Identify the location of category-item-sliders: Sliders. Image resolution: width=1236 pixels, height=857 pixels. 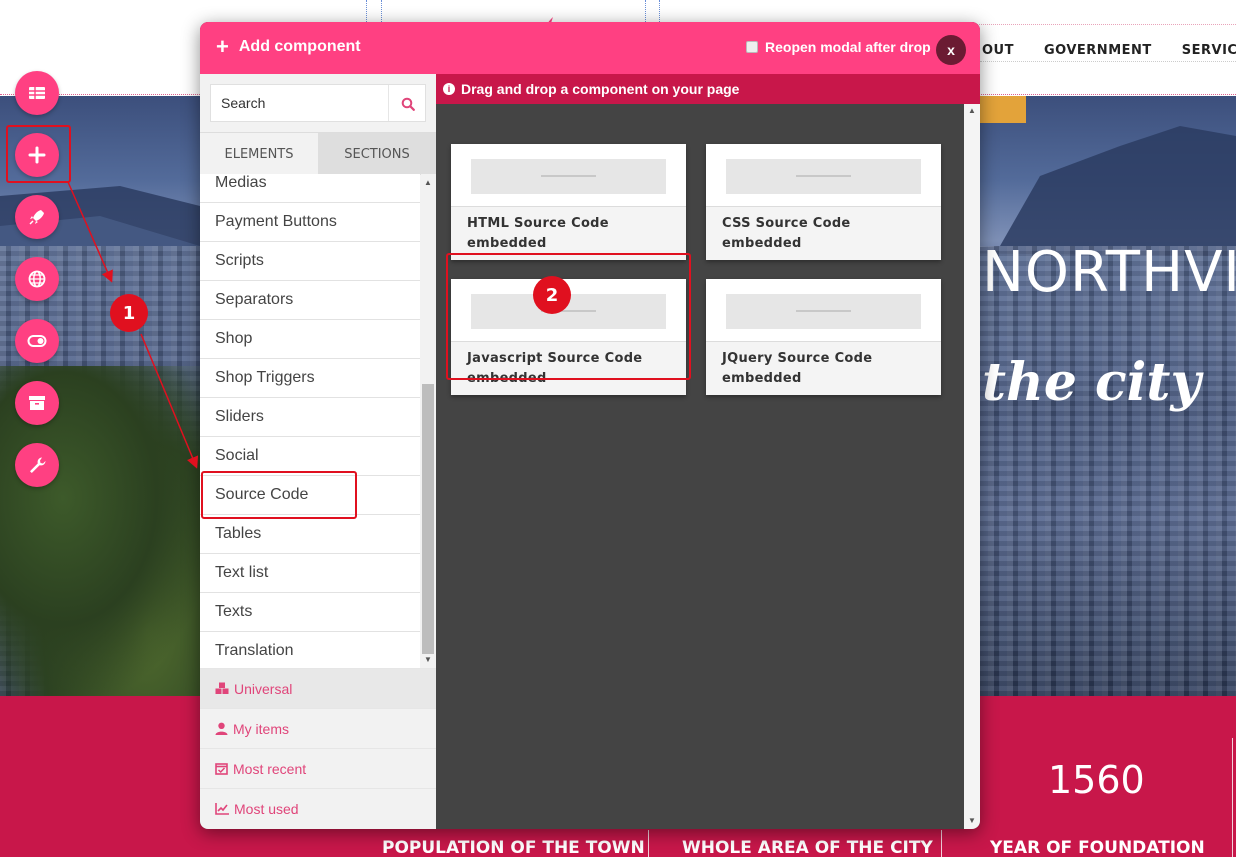
(310, 417).